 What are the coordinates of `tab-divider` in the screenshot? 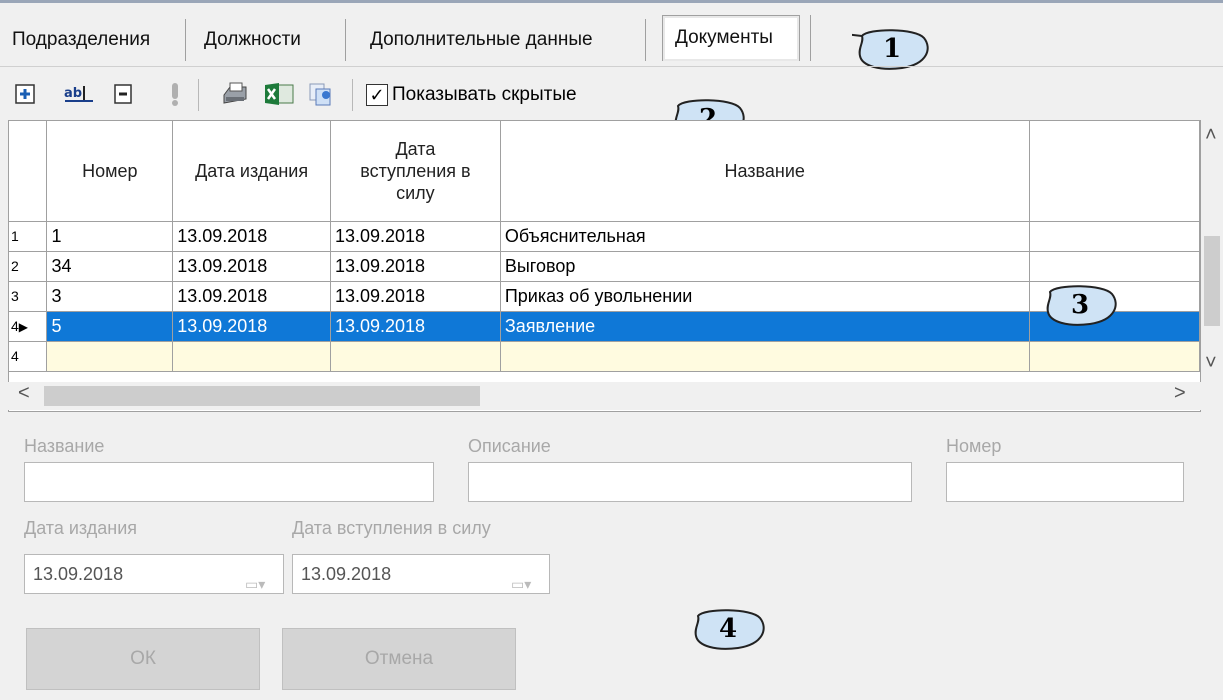 It's located at (810, 38).